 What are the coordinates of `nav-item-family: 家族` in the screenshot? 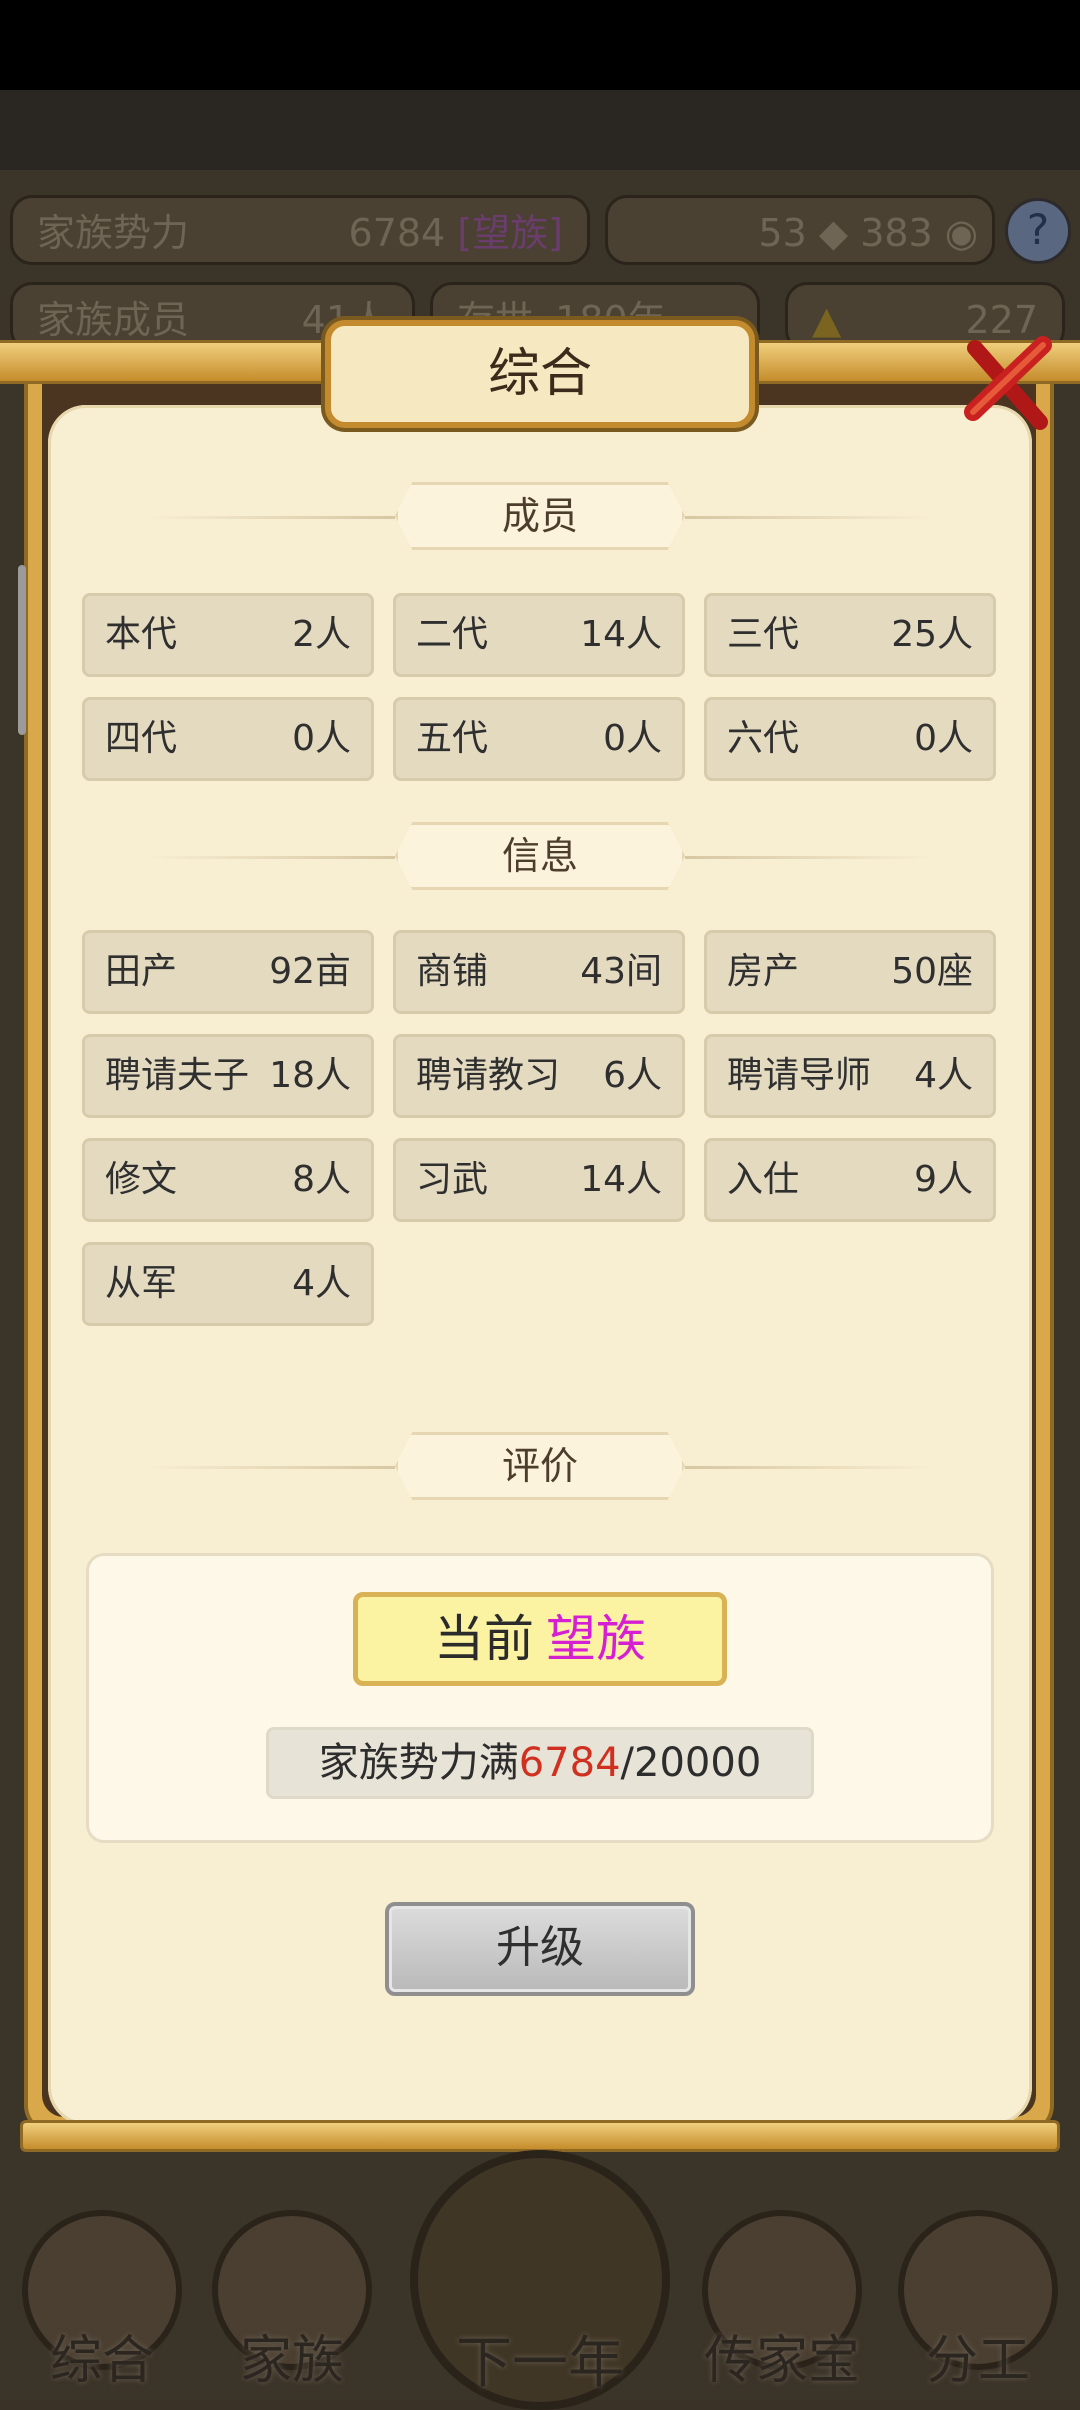 It's located at (292, 2300).